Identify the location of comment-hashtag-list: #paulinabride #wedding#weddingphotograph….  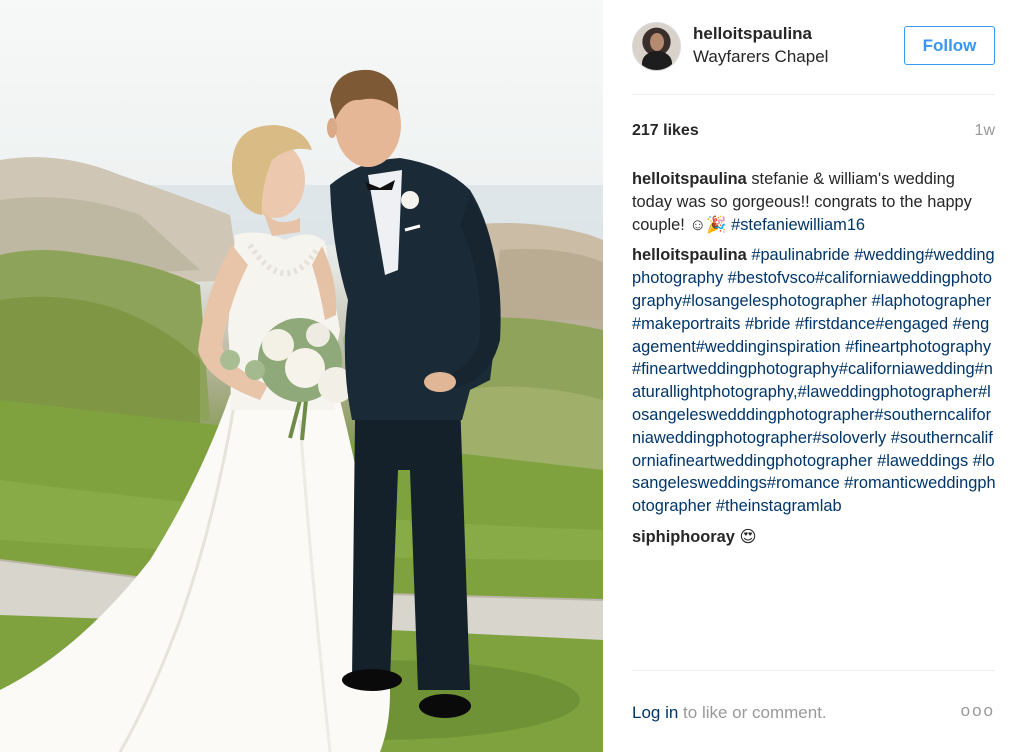
(814, 380).